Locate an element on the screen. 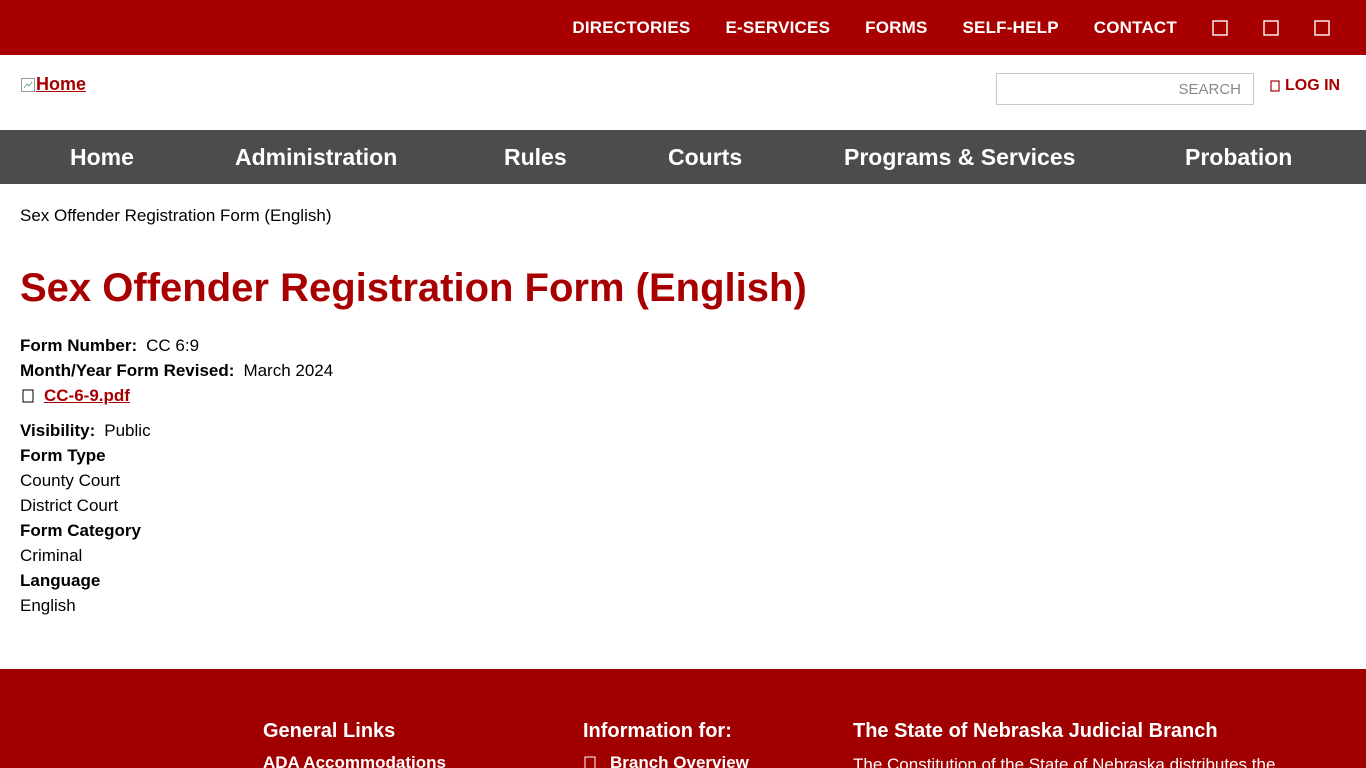  form-type-label: Form Type is located at coordinates (176, 455).